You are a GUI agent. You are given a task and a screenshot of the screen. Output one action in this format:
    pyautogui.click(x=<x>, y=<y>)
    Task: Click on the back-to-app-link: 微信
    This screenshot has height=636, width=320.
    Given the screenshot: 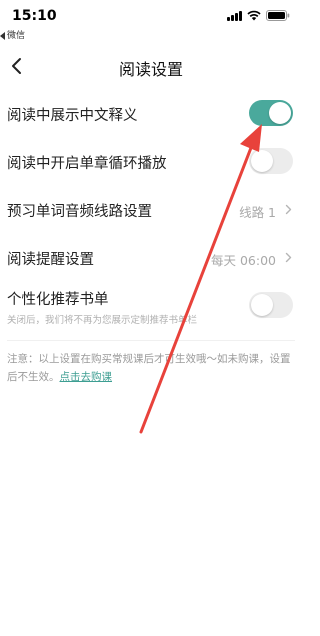 What is the action you would take?
    pyautogui.click(x=12, y=34)
    